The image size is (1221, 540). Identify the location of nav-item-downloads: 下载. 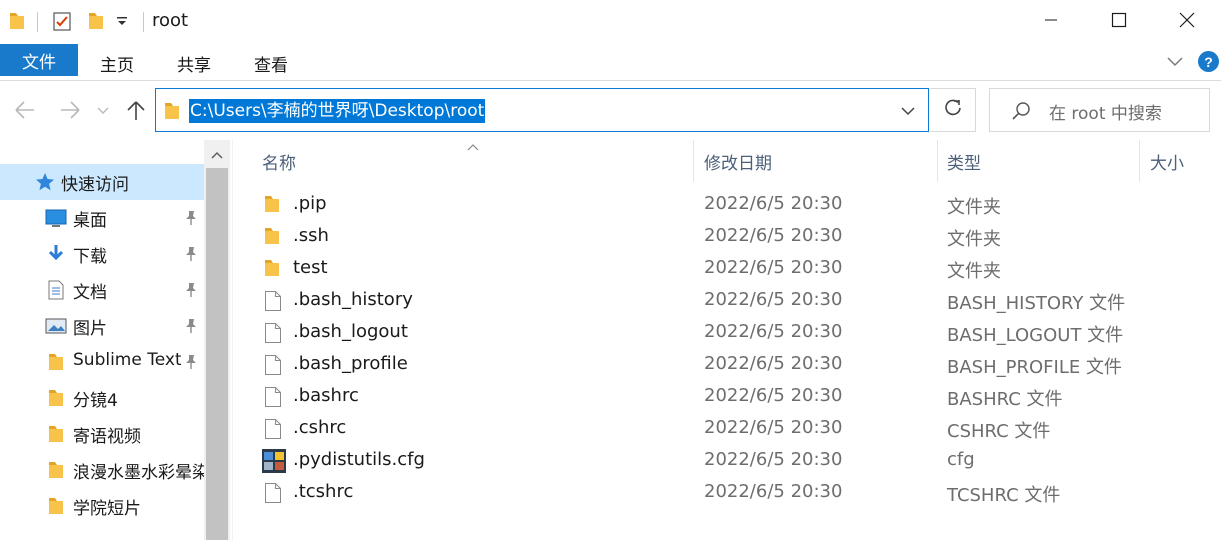
(102, 254).